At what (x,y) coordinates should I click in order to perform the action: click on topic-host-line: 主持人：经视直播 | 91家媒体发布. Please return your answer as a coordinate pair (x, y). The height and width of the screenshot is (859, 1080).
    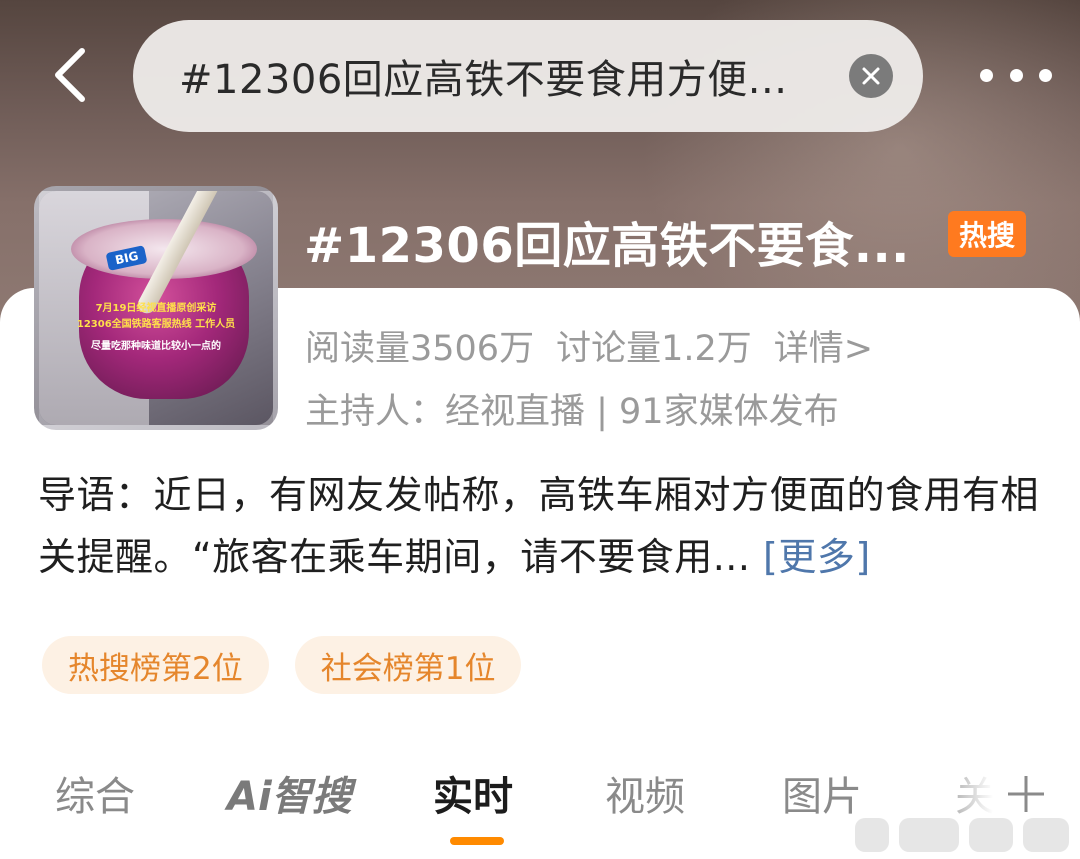
    Looking at the image, I should click on (572, 412).